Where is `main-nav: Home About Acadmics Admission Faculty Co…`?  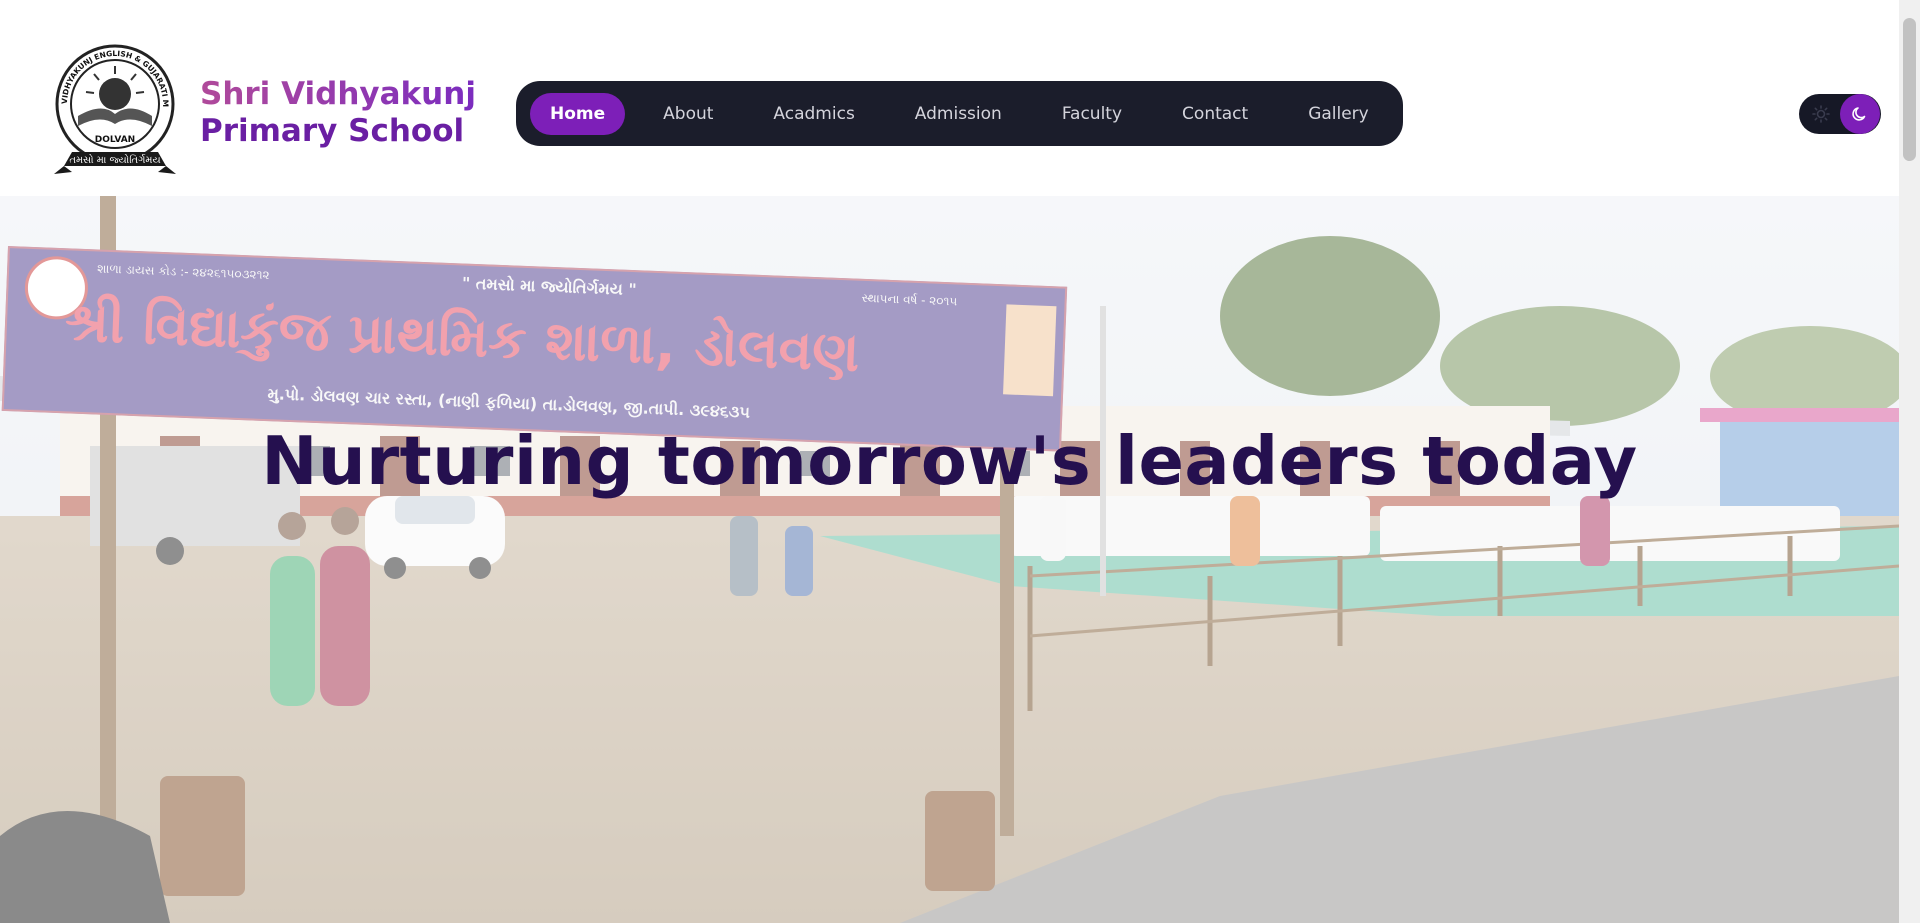 main-nav: Home About Acadmics Admission Faculty Co… is located at coordinates (959, 113).